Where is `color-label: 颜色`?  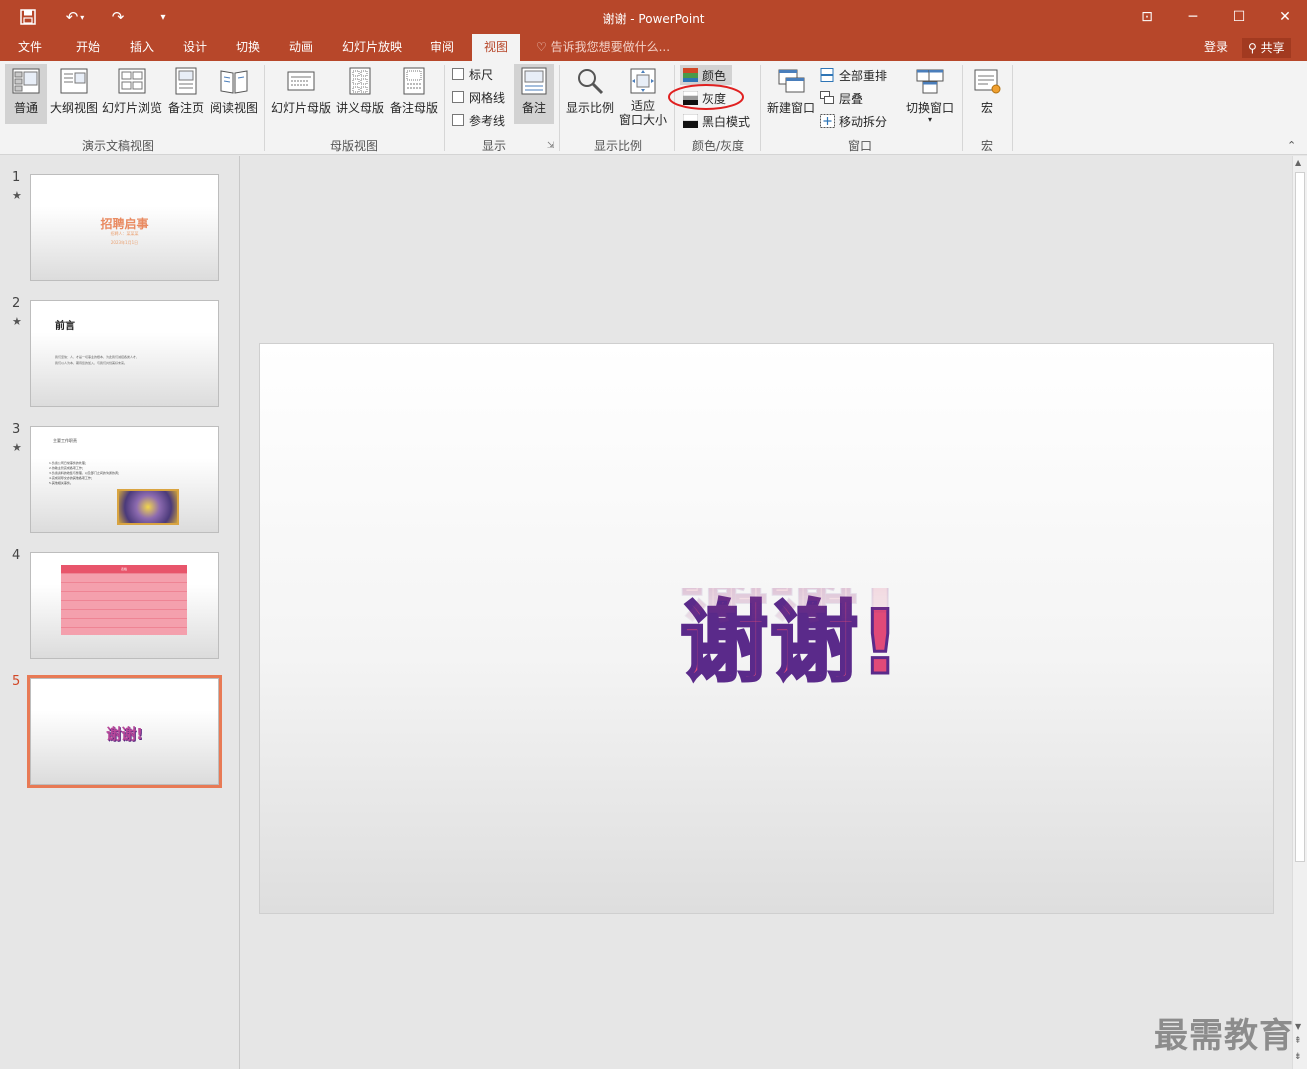
color-label: 颜色 is located at coordinates (714, 75).